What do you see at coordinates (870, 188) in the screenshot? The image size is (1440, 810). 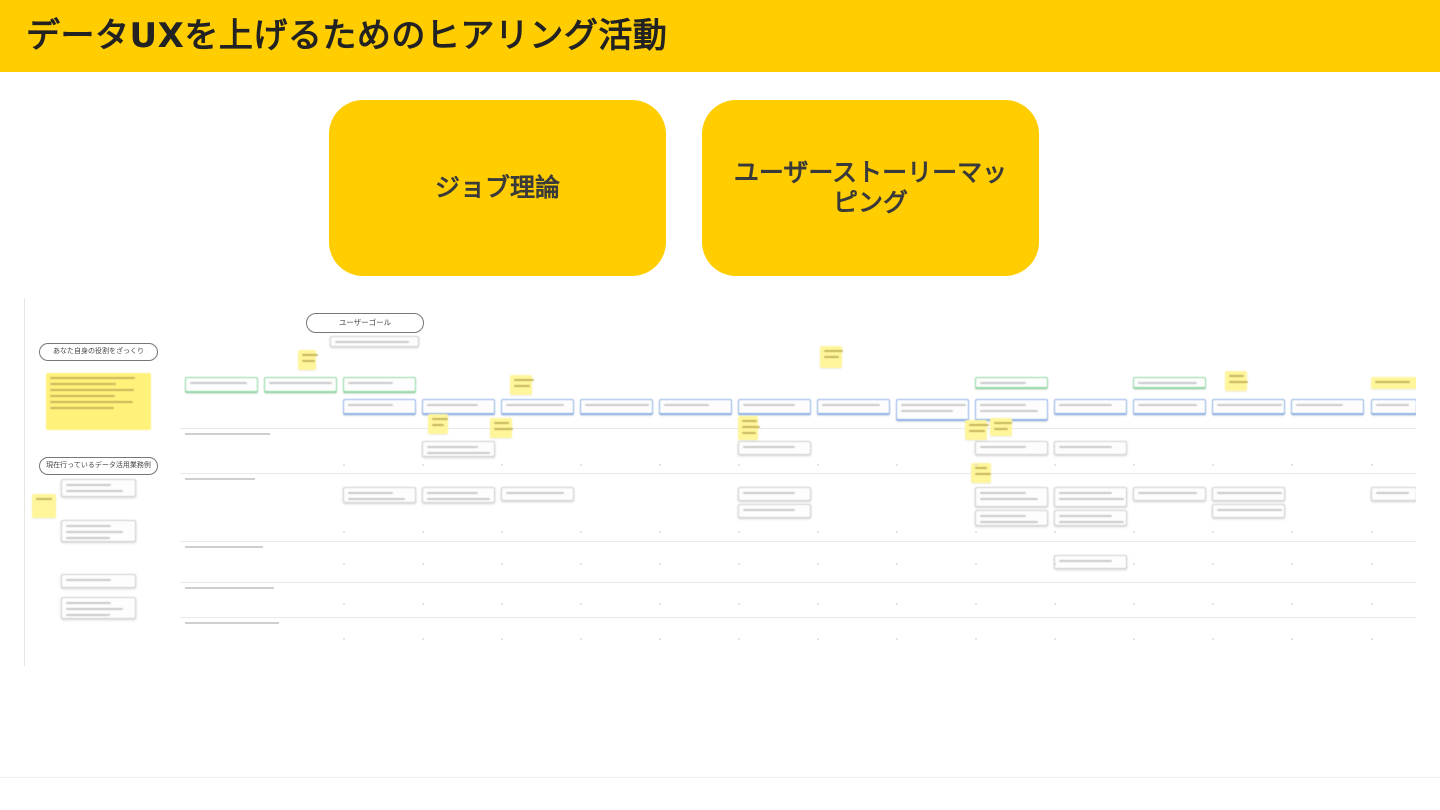 I see `user-story-mapping-card: ユーザーストーリーマッピング` at bounding box center [870, 188].